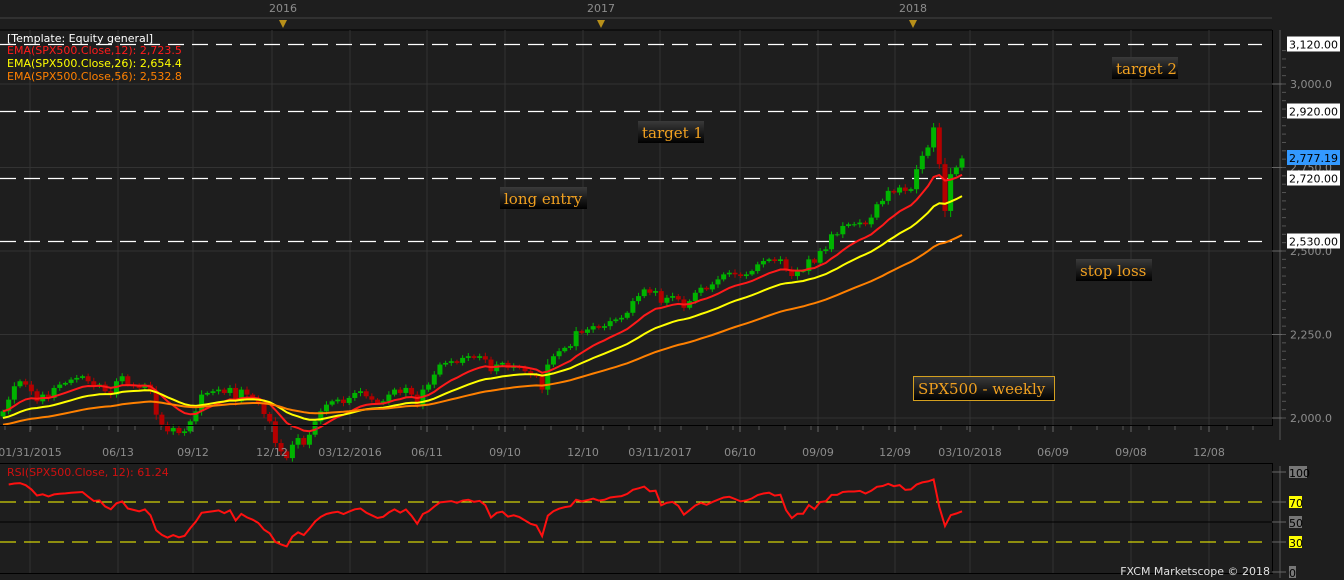  I want to click on legend-ema12: EMA(SPX500.Close,12): 2,723.5, so click(94, 50).